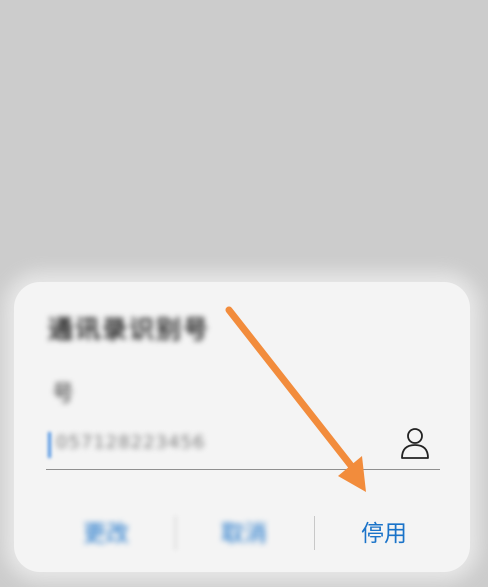  What do you see at coordinates (49, 445) in the screenshot?
I see `input-caret` at bounding box center [49, 445].